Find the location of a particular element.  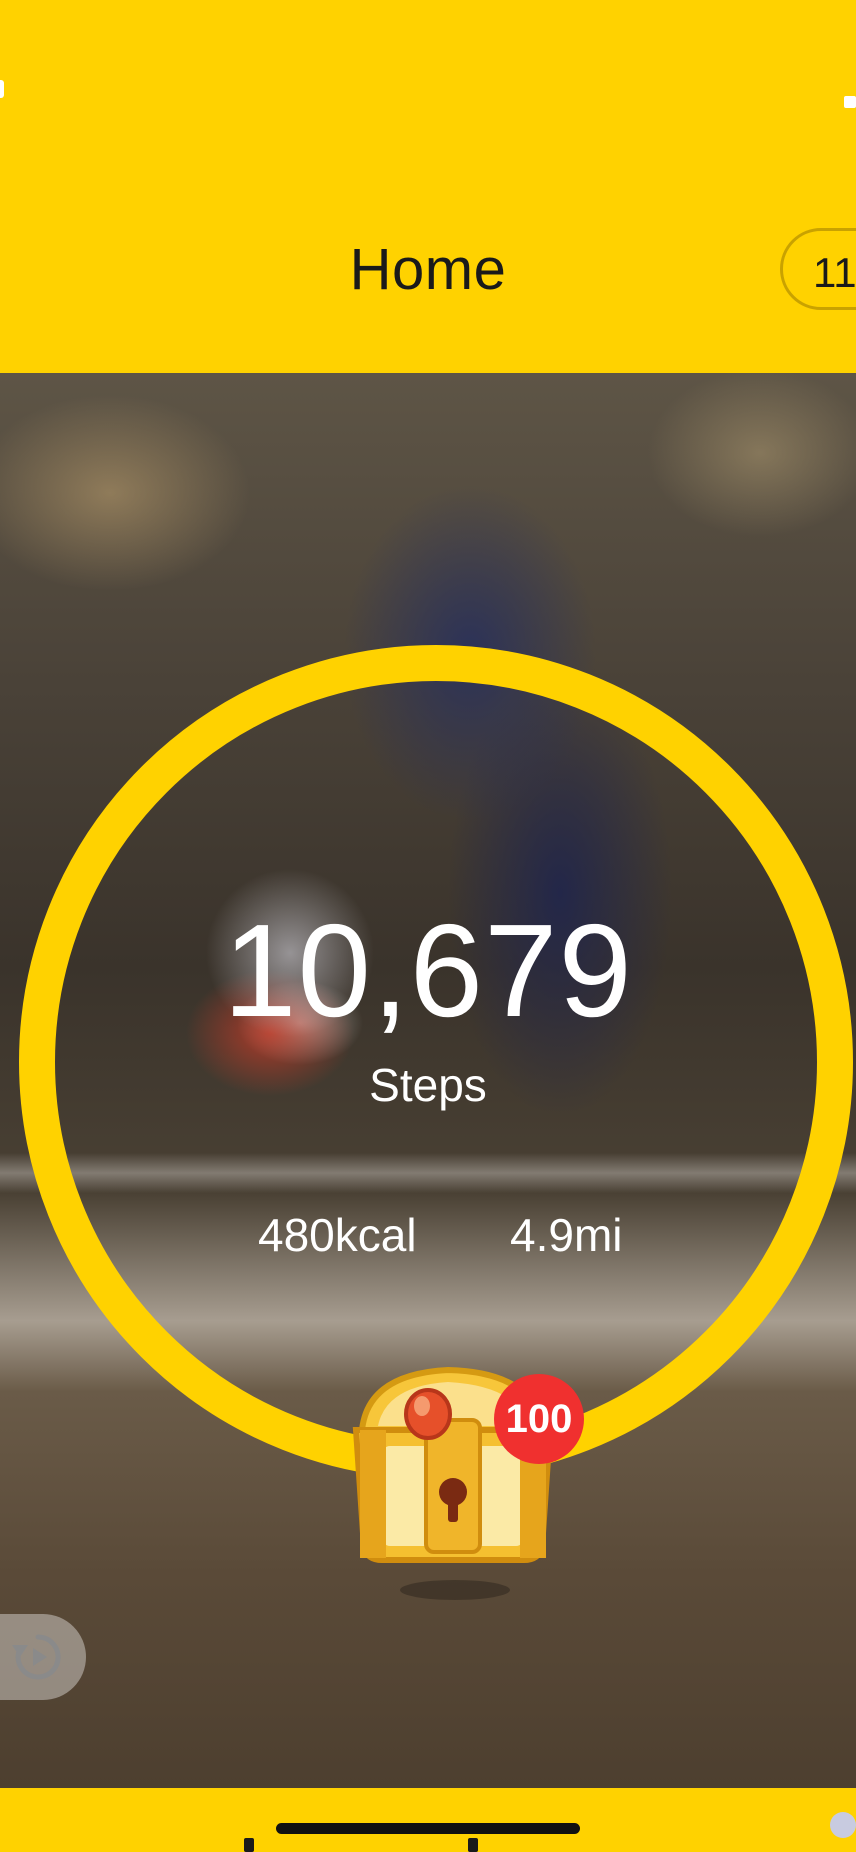

distance-value: 4.9mi is located at coordinates (566, 1235).